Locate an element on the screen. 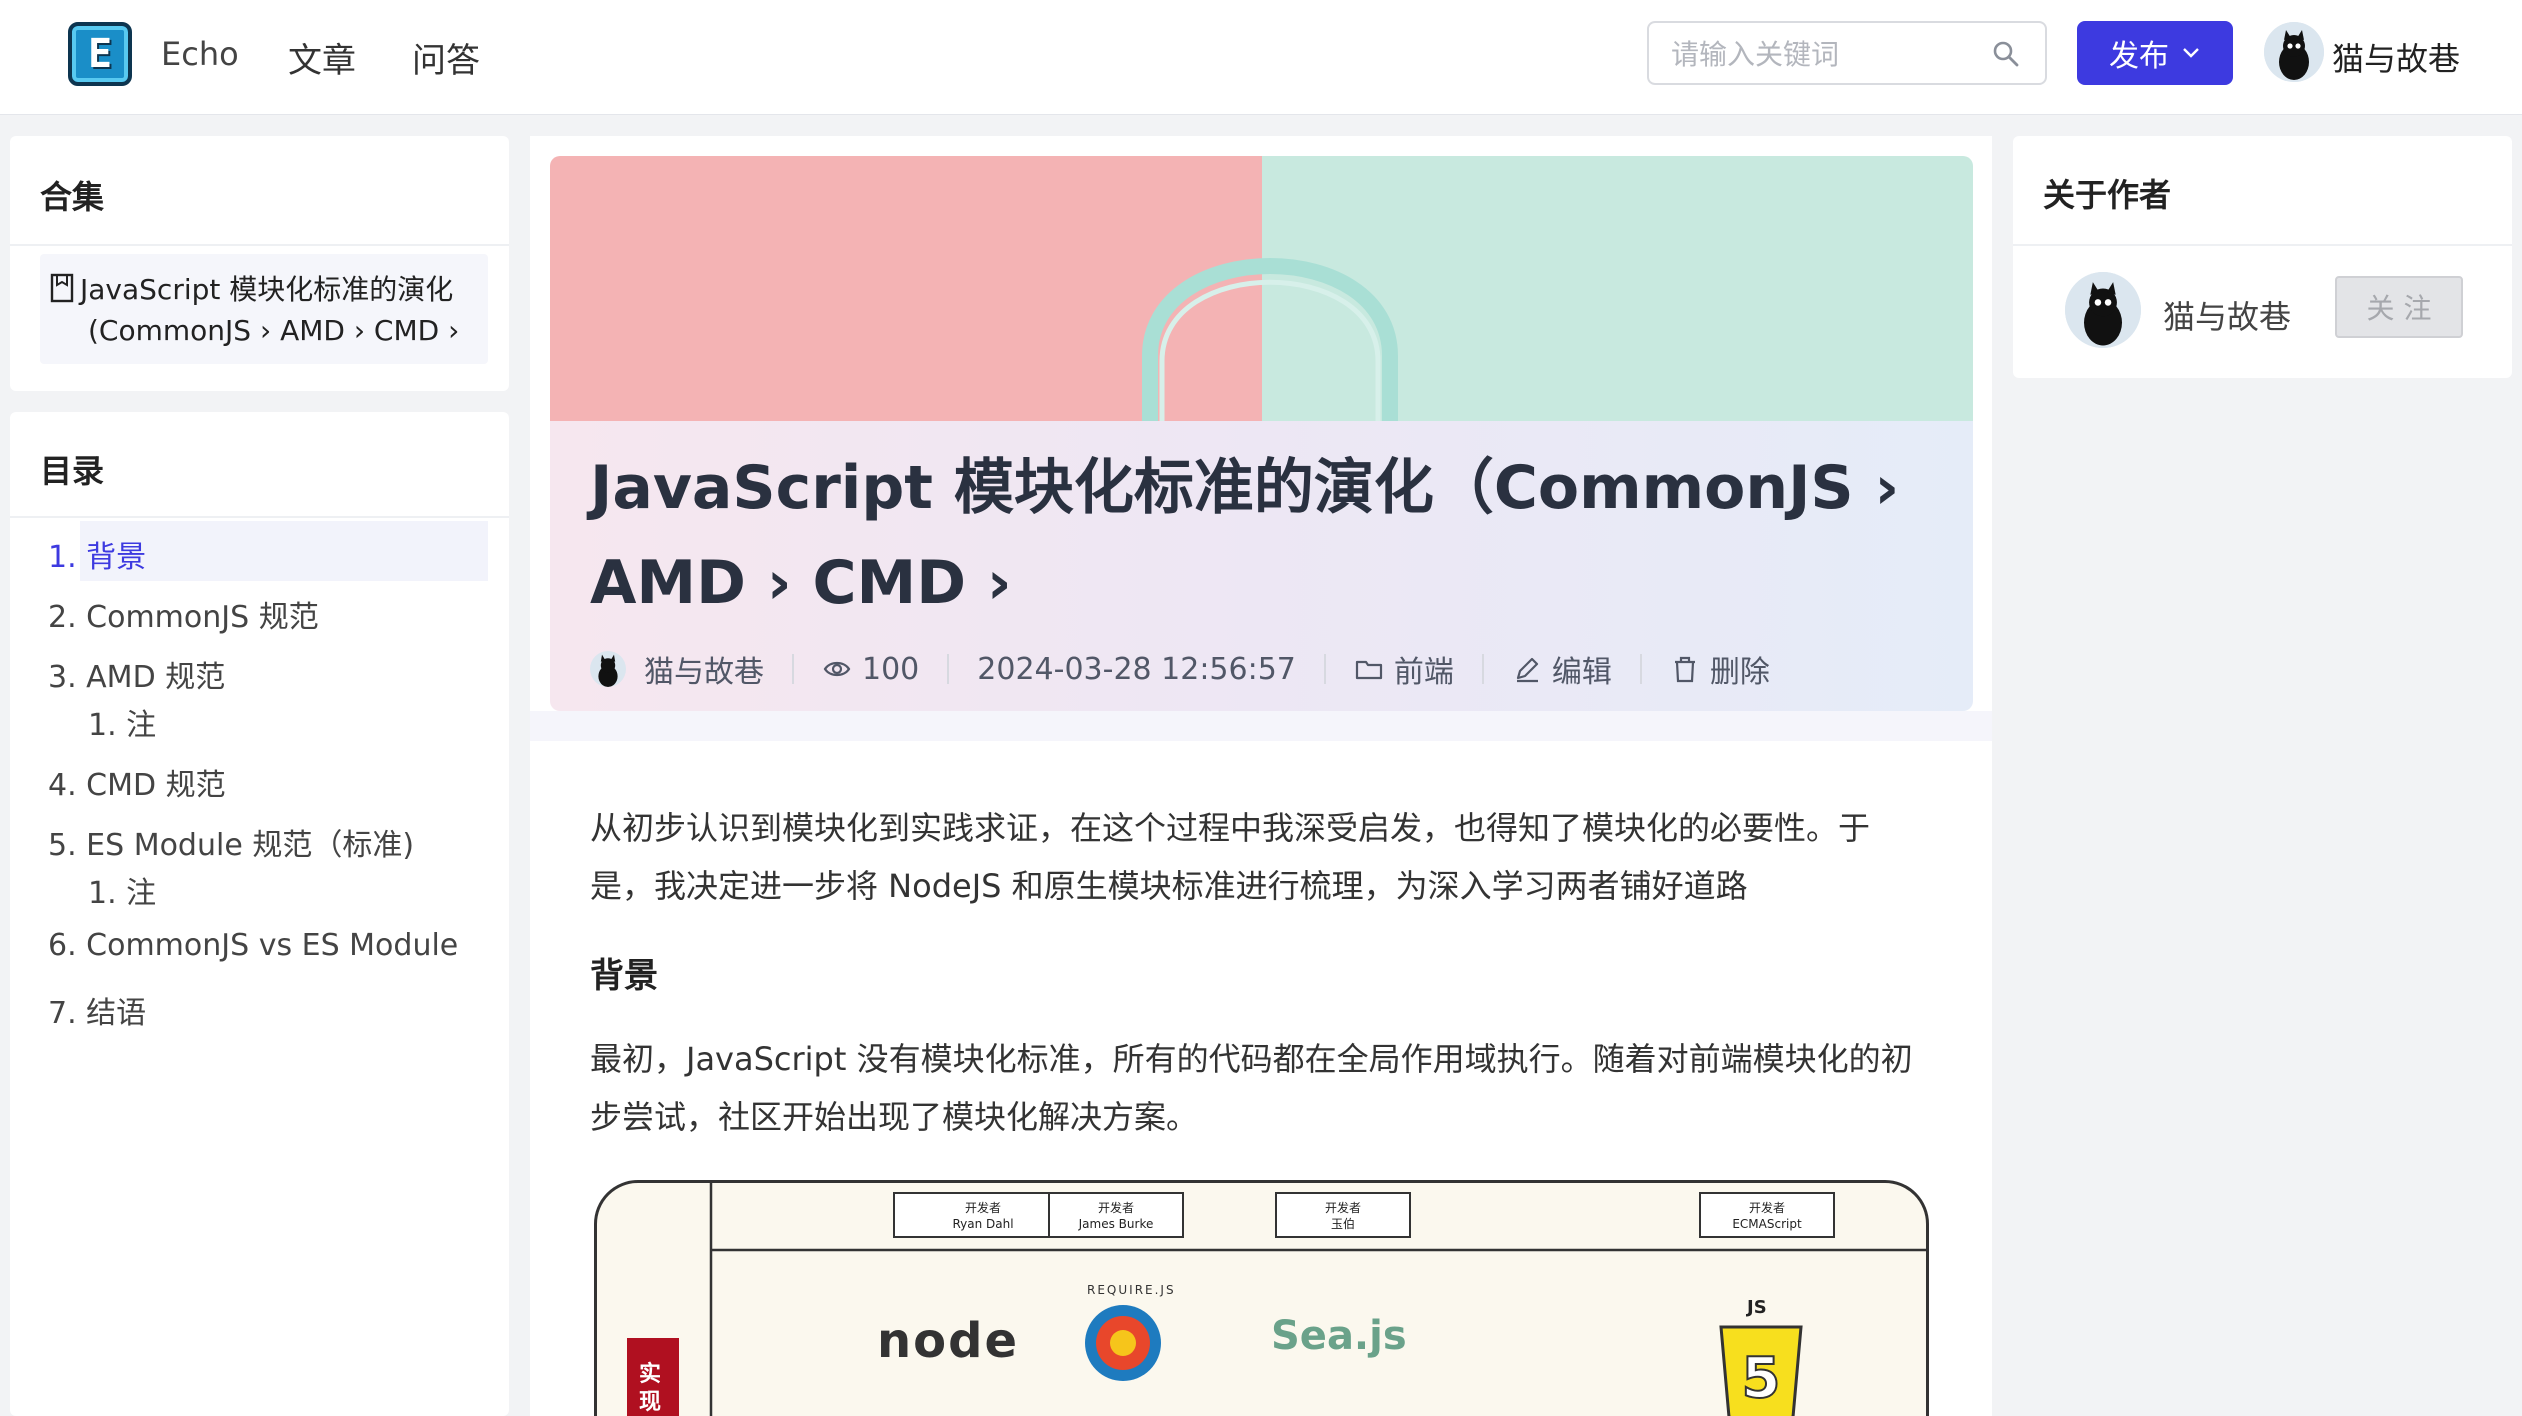 Image resolution: width=2522 pixels, height=1416 pixels. developer-box-yubo: 开发者 玉伯 is located at coordinates (1343, 1215).